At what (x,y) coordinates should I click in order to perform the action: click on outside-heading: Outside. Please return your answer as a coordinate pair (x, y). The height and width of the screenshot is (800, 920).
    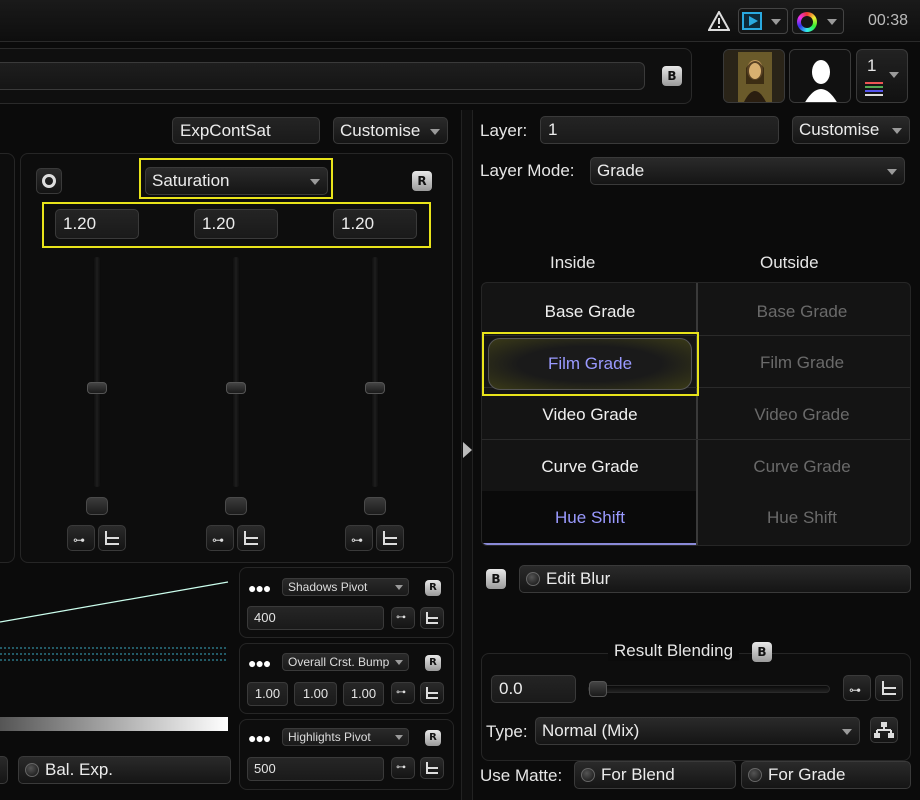
    Looking at the image, I should click on (789, 262).